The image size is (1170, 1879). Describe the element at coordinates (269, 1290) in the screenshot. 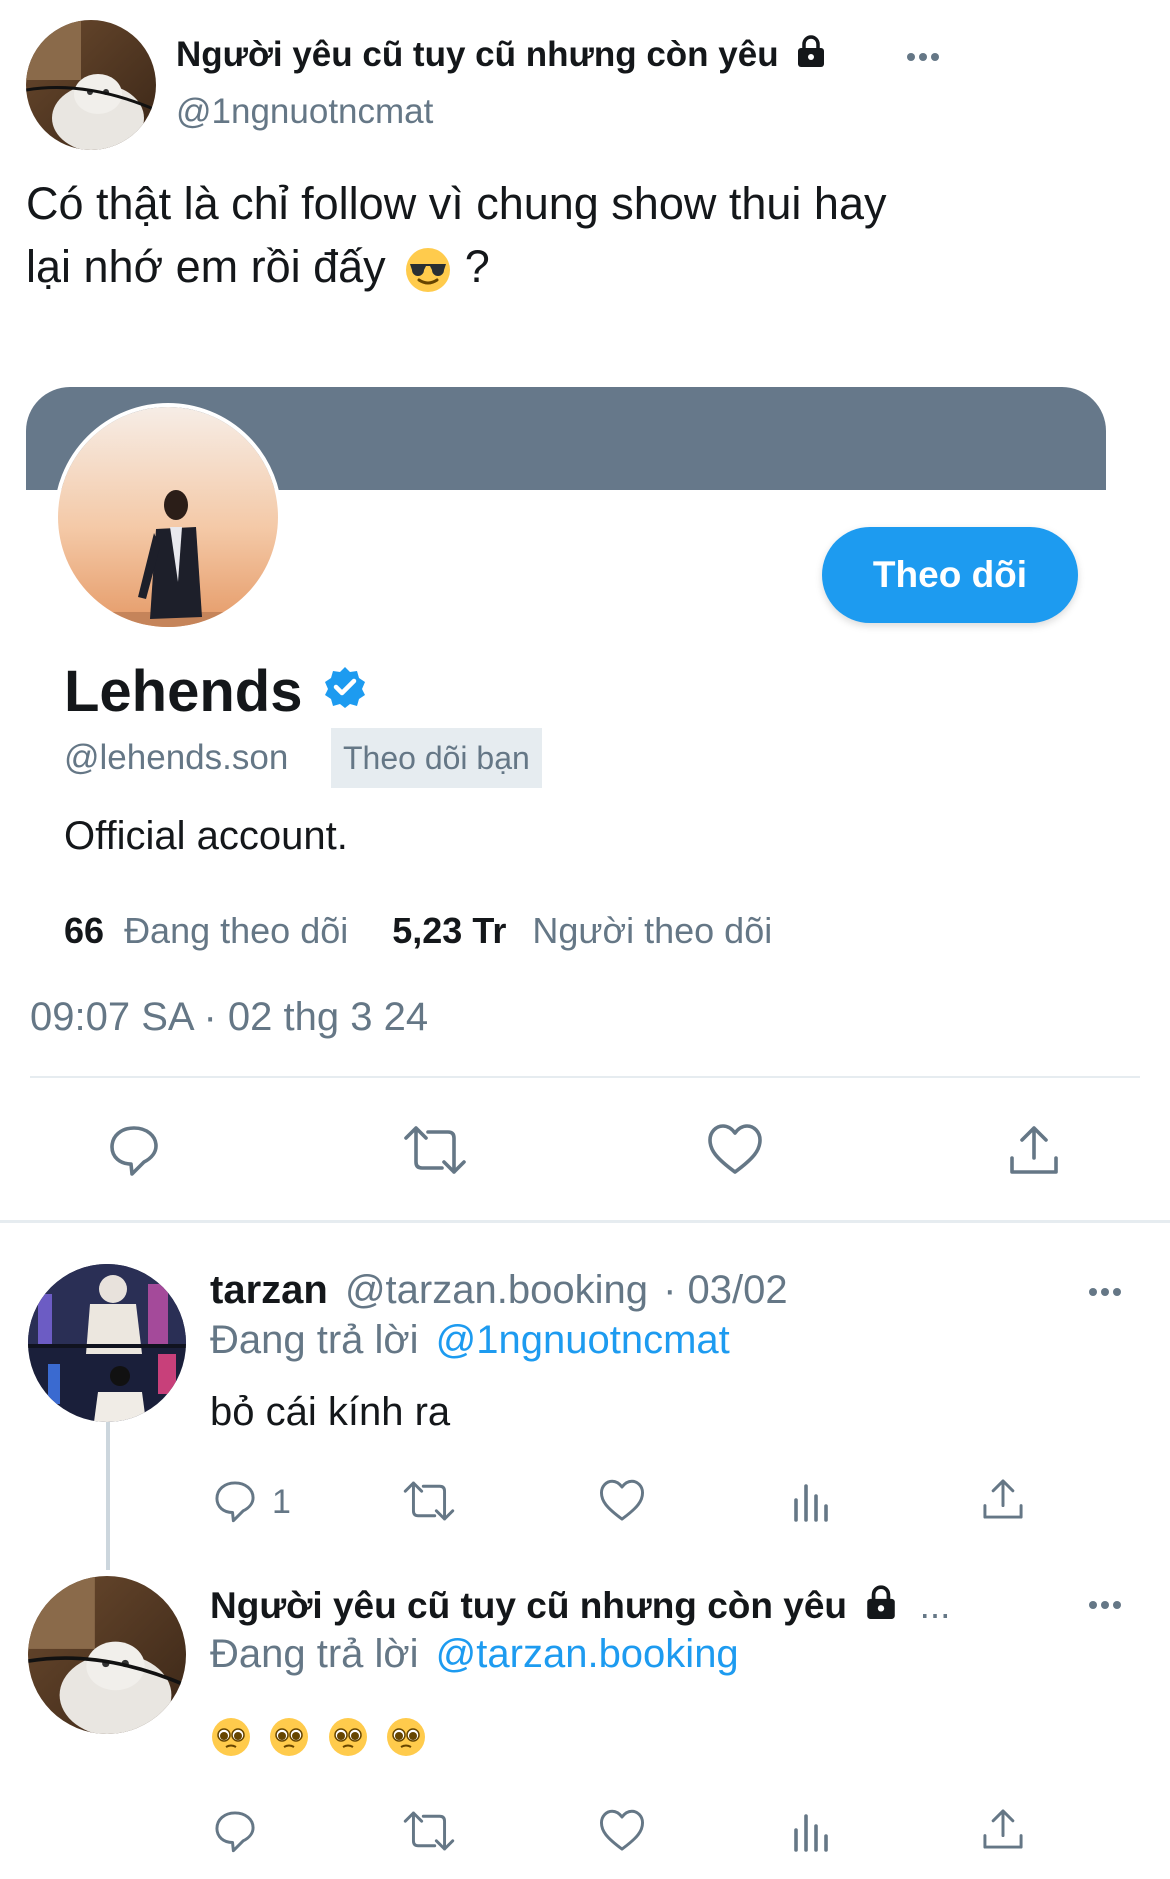

I see `reply-author-name: tarzan` at that location.